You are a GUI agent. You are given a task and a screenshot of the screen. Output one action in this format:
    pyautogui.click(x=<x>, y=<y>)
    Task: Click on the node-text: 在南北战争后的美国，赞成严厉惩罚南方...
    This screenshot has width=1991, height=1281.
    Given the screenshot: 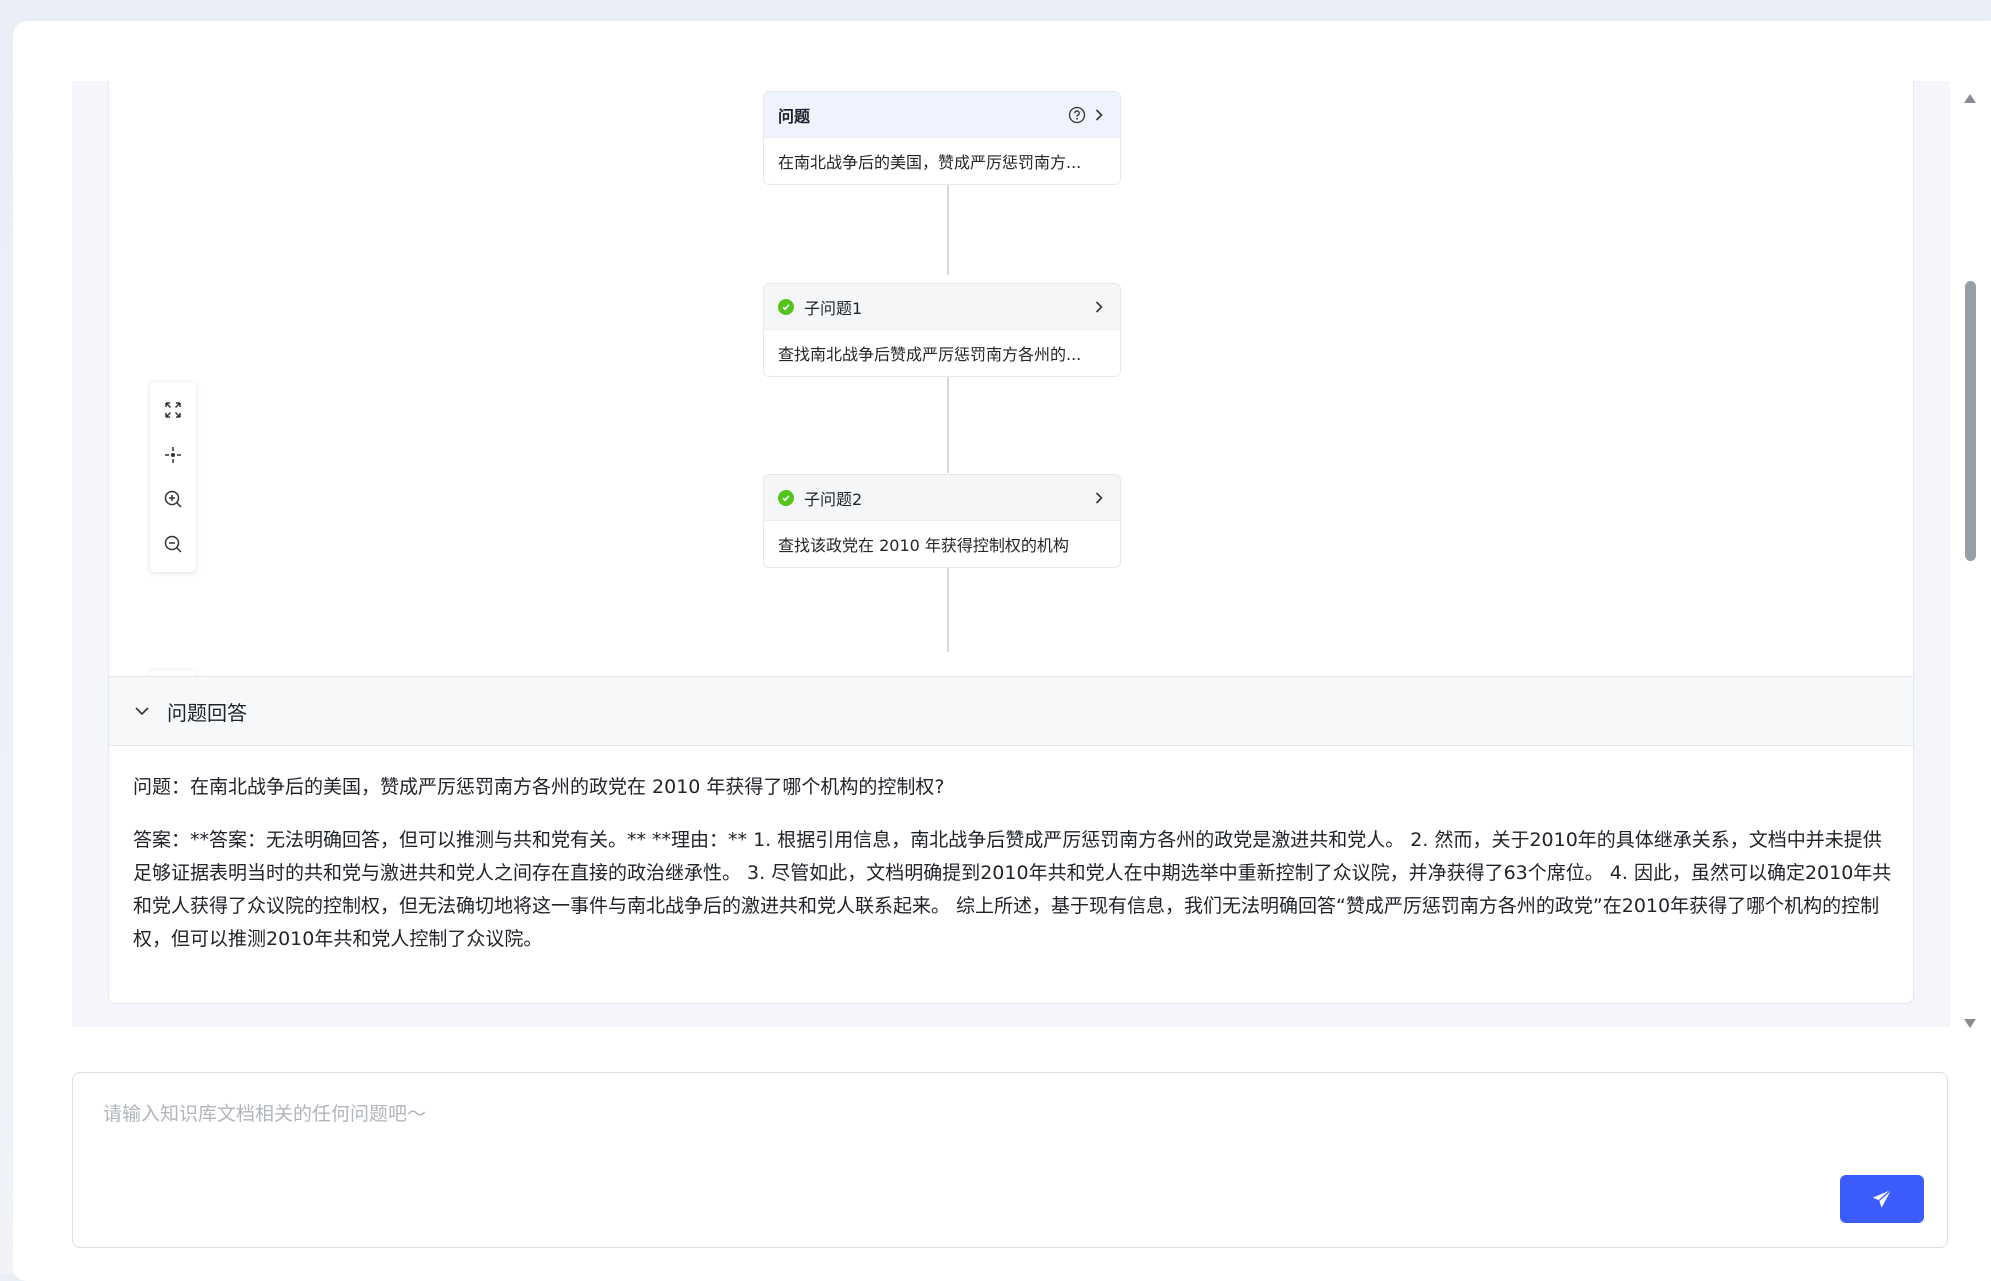 What is the action you would take?
    pyautogui.click(x=930, y=162)
    